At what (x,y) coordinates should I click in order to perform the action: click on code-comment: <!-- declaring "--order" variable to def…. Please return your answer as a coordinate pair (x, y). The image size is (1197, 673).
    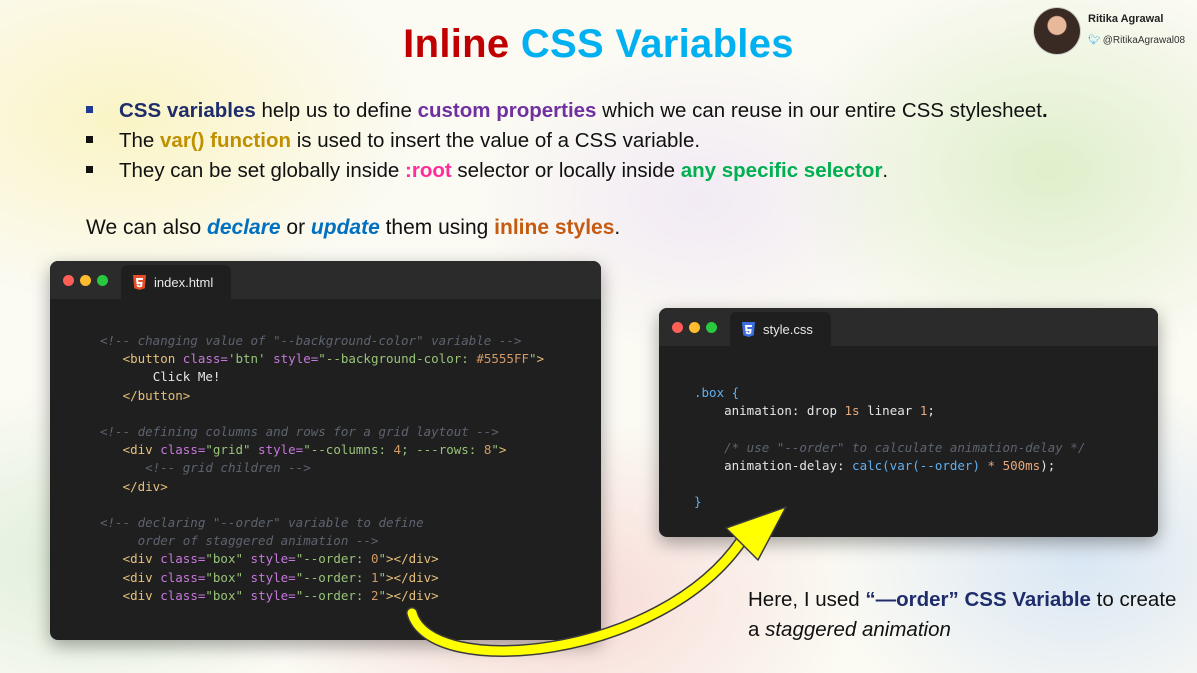
    Looking at the image, I should click on (262, 523).